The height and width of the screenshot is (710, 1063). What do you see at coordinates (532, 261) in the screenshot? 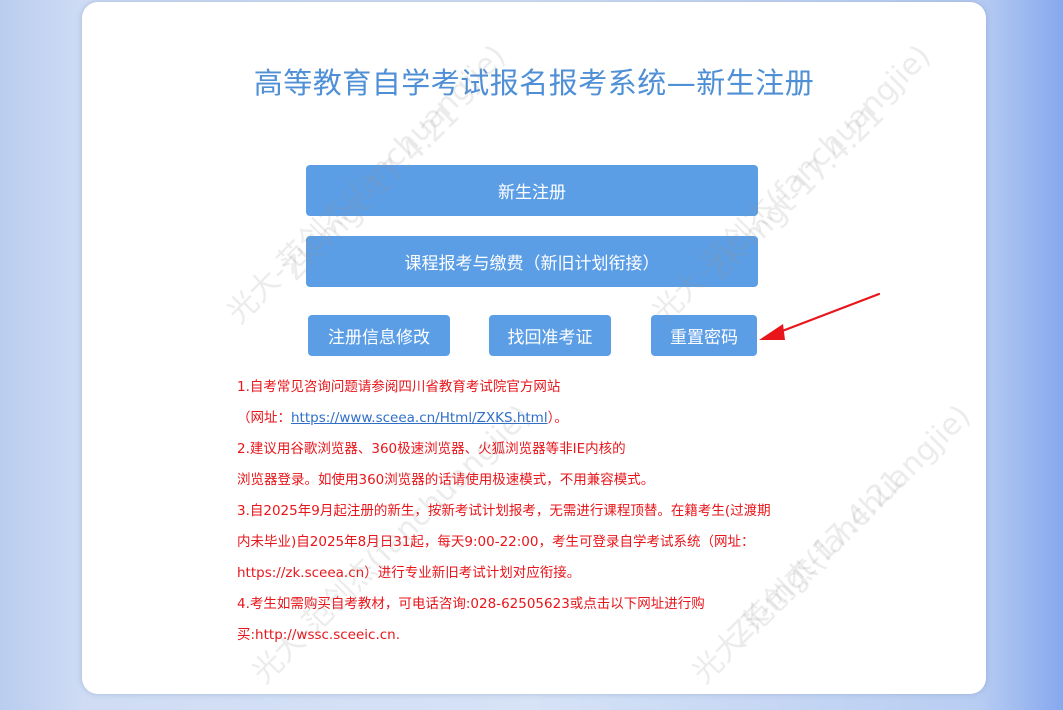
I see `course-registration-payment-button: 课程报考与缴费（新旧计划衔接）` at bounding box center [532, 261].